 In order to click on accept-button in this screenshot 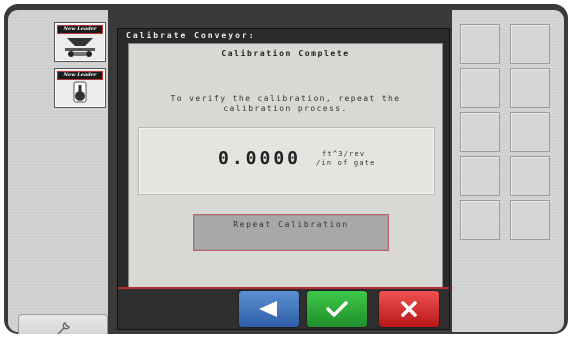, I will do `click(337, 309)`.